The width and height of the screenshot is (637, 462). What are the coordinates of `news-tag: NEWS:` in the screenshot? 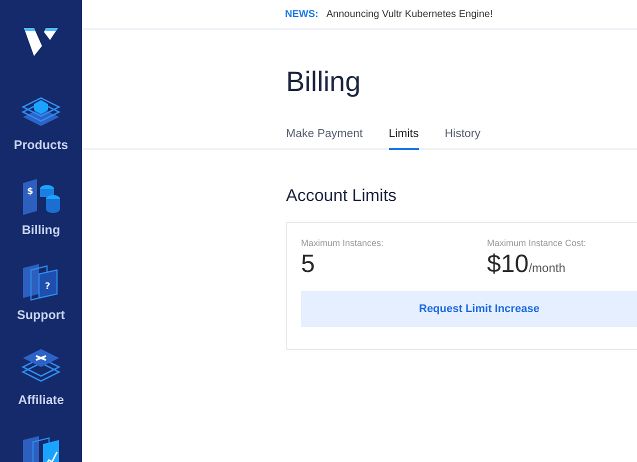 It's located at (301, 14).